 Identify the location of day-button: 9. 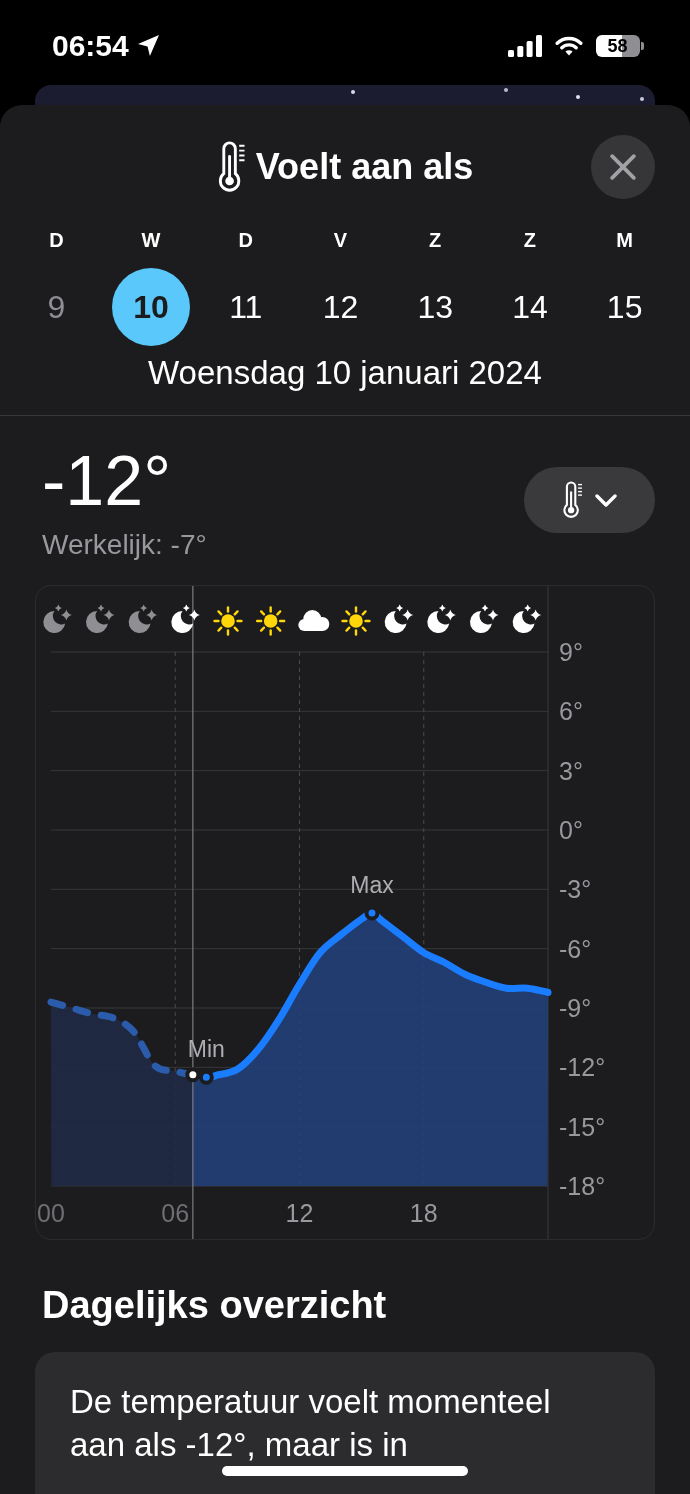
(56, 307).